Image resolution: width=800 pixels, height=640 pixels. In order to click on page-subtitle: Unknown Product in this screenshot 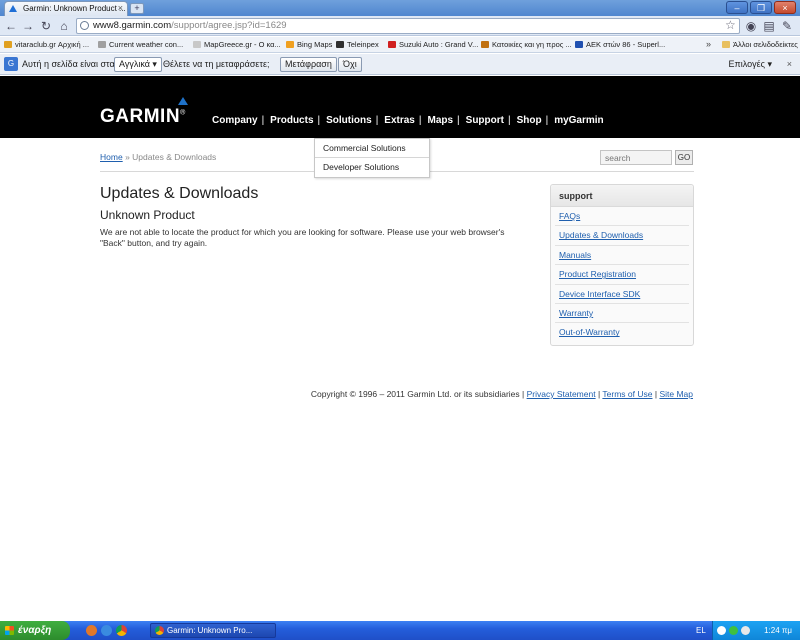, I will do `click(147, 215)`.